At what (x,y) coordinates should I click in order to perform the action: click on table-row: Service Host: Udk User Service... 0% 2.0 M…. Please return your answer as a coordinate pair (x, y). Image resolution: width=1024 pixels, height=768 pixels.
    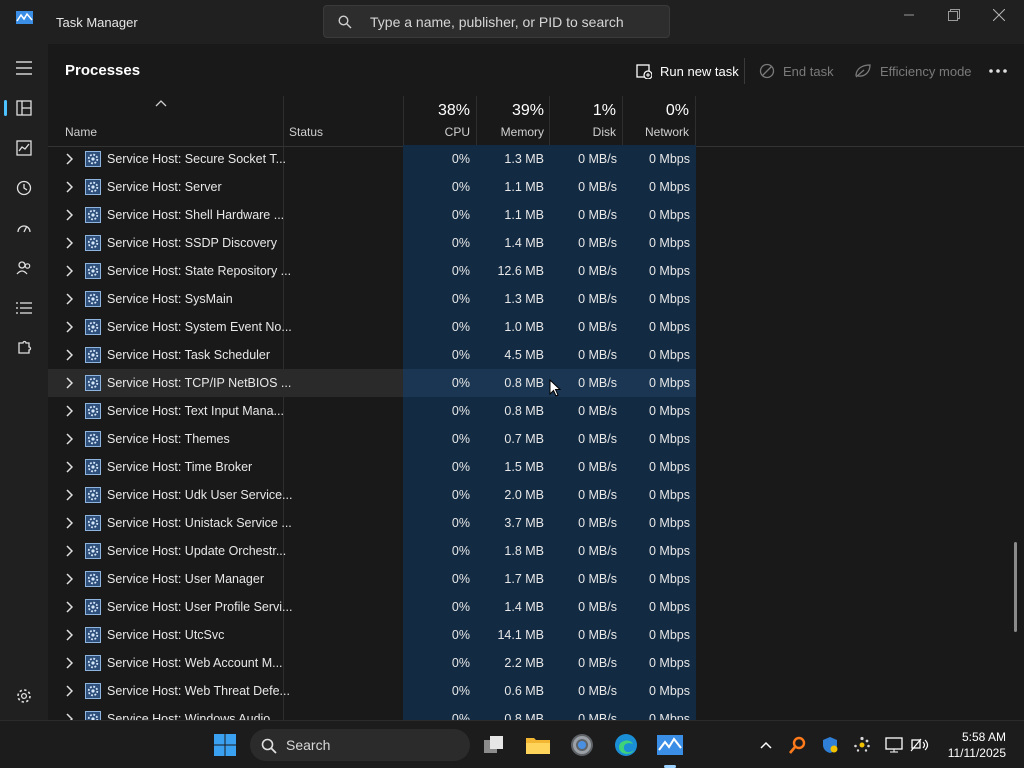
    Looking at the image, I should click on (536, 495).